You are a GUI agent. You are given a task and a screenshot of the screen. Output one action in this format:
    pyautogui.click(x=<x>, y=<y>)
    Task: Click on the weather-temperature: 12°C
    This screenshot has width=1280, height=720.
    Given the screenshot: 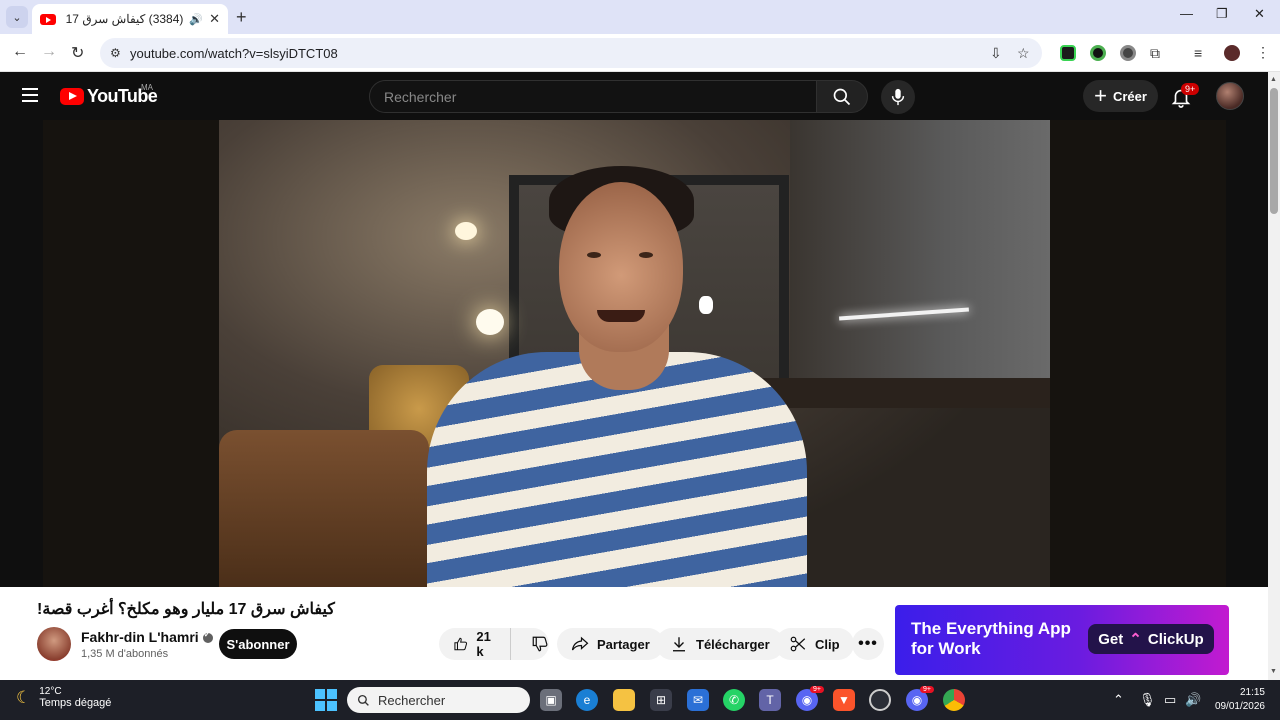 What is the action you would take?
    pyautogui.click(x=50, y=691)
    